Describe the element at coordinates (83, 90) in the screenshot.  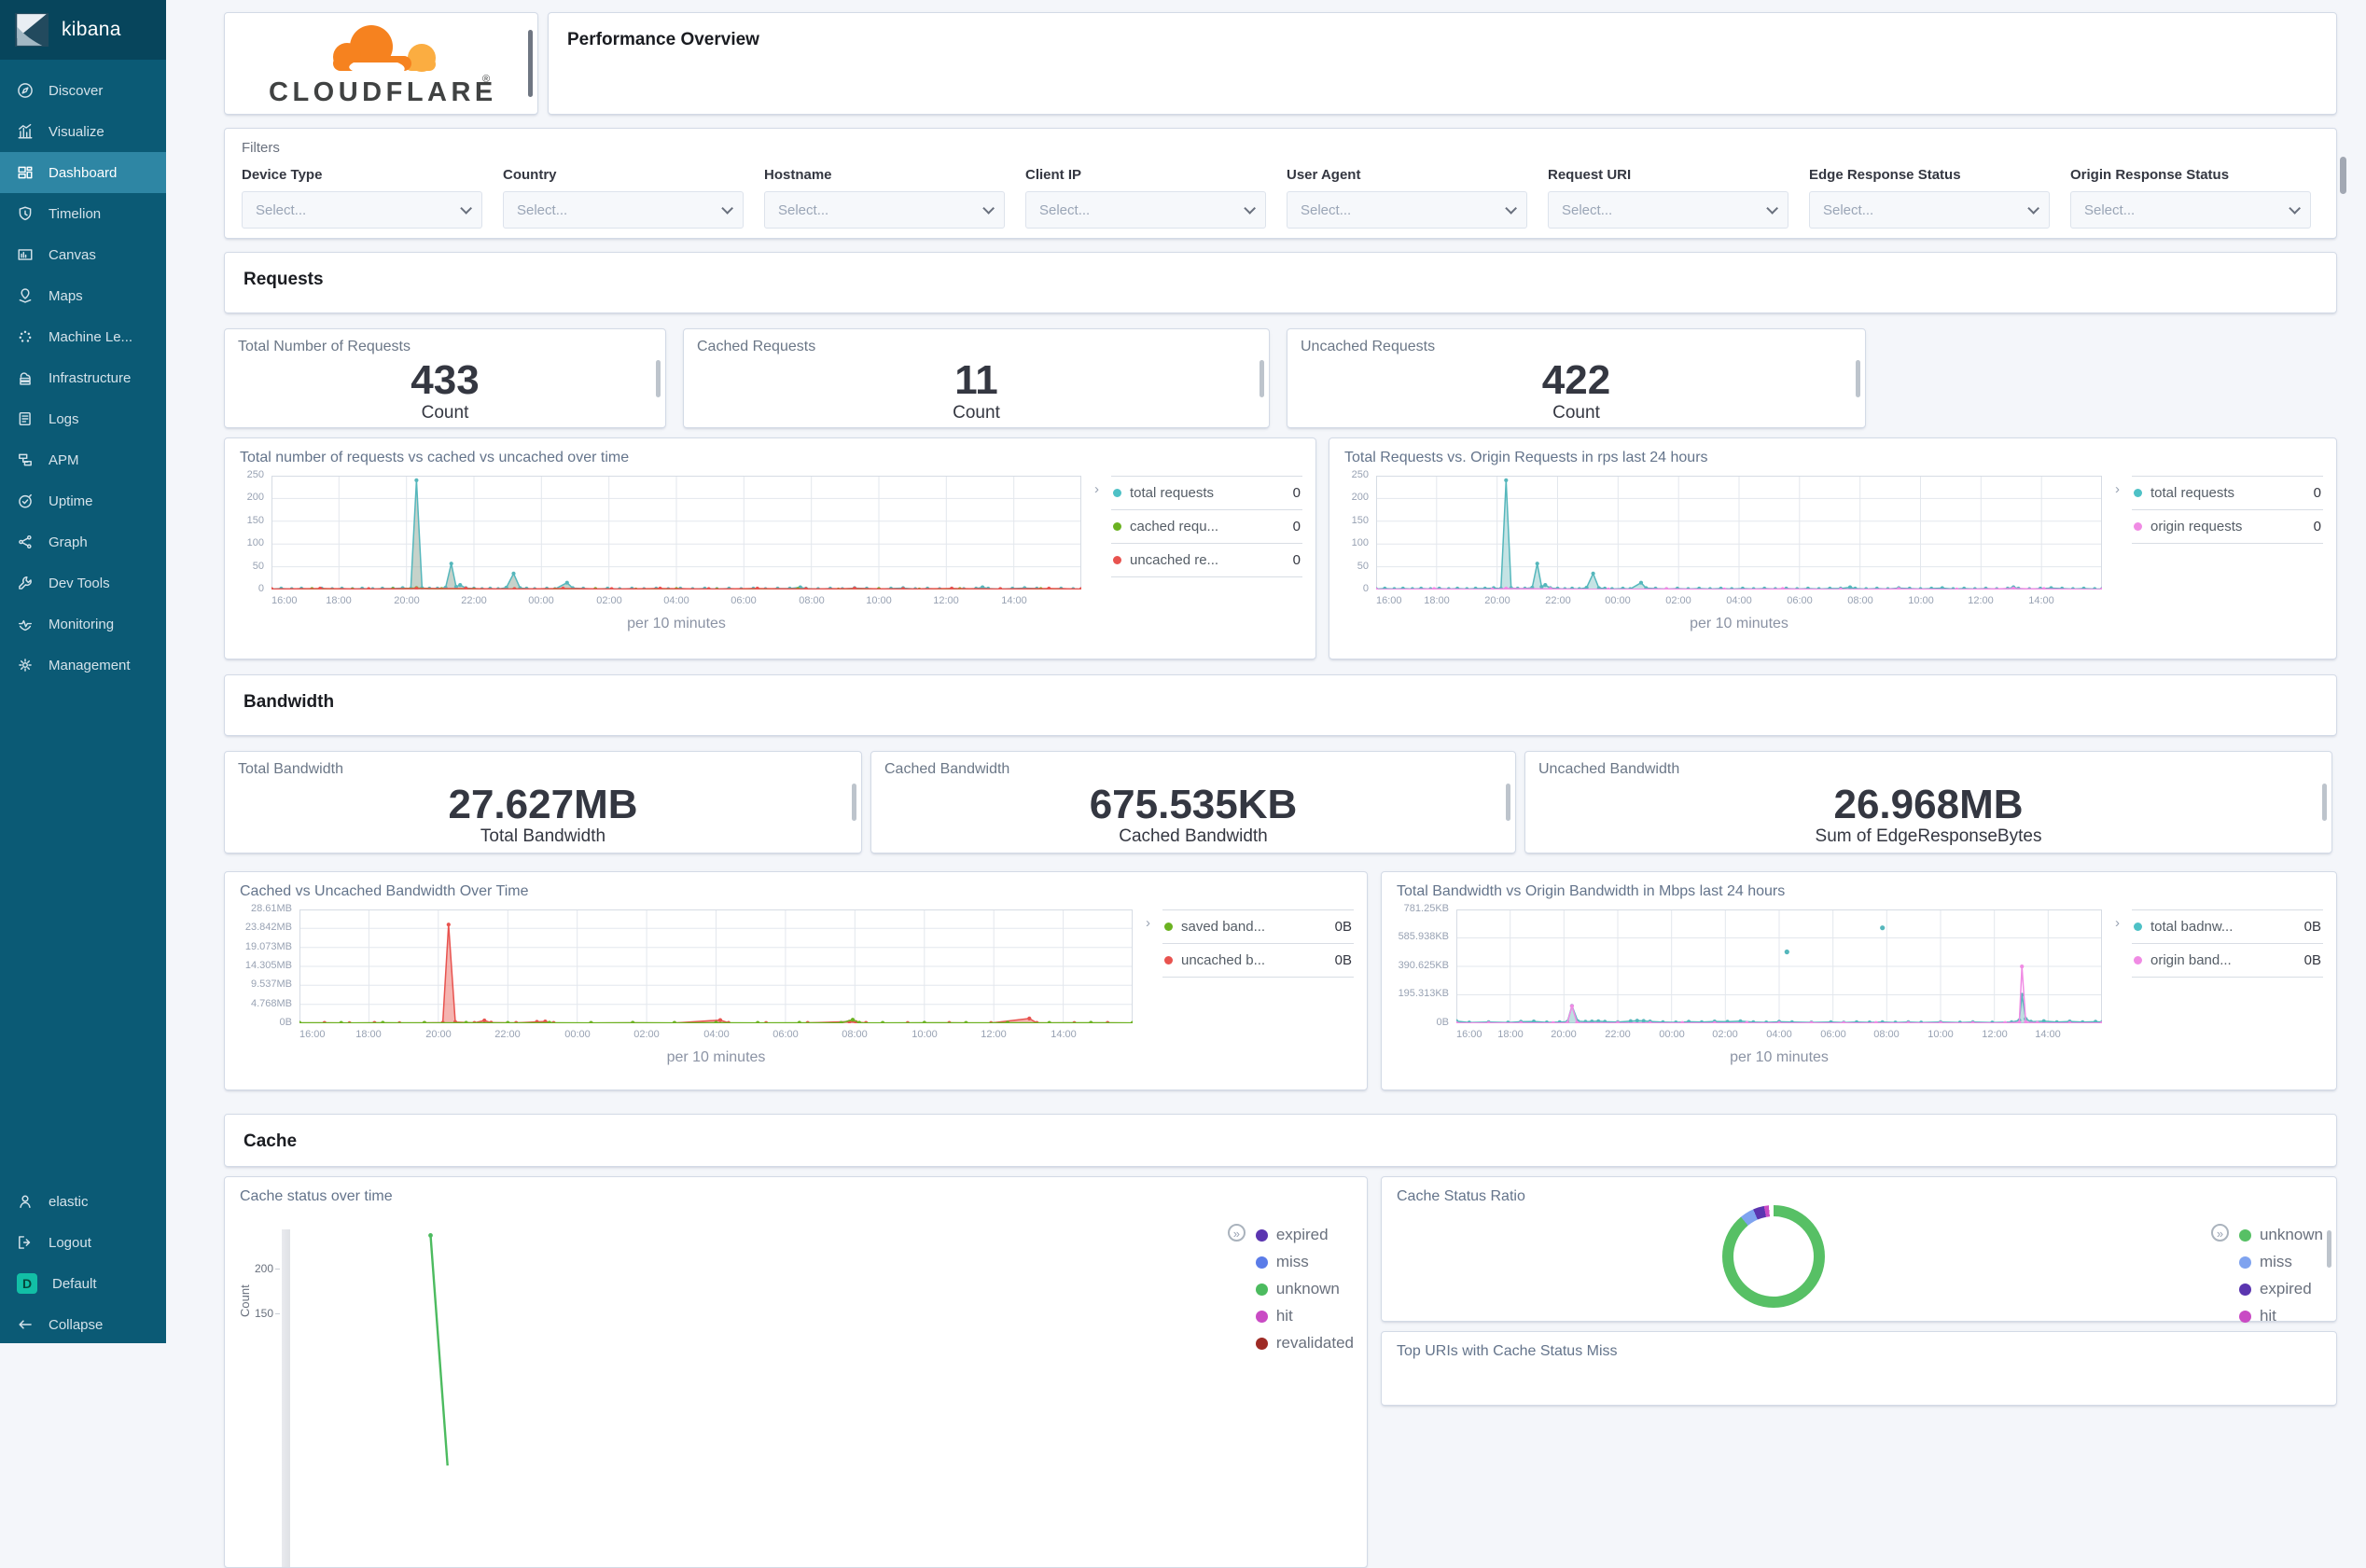
I see `sidebar-item-discover: Discover` at that location.